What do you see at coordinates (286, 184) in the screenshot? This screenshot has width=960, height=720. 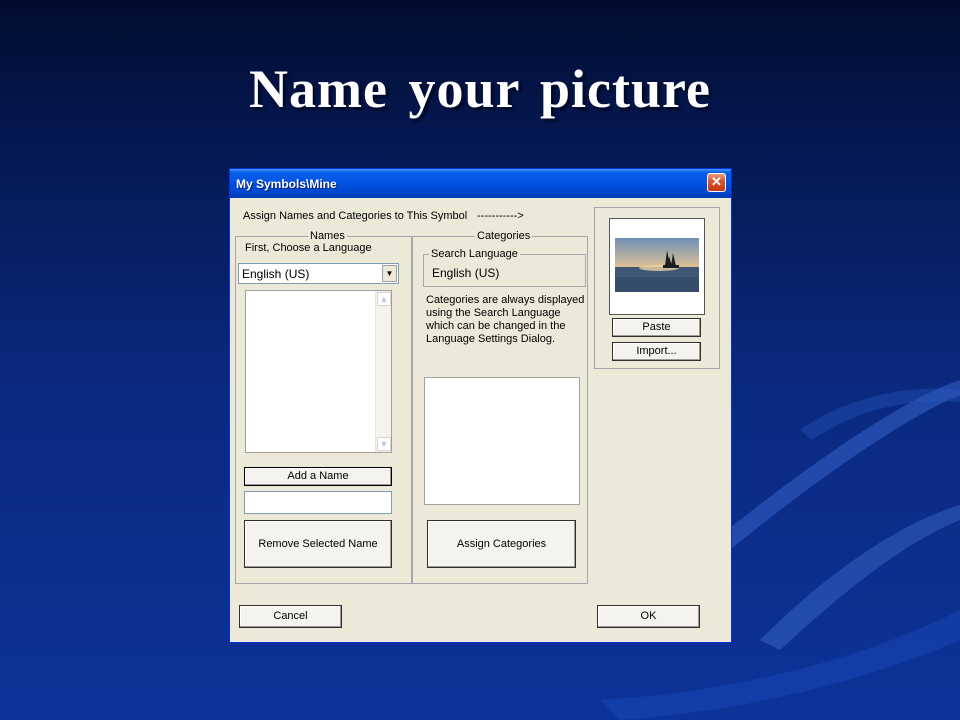 I see `dialog-title: My Symbols\Mine` at bounding box center [286, 184].